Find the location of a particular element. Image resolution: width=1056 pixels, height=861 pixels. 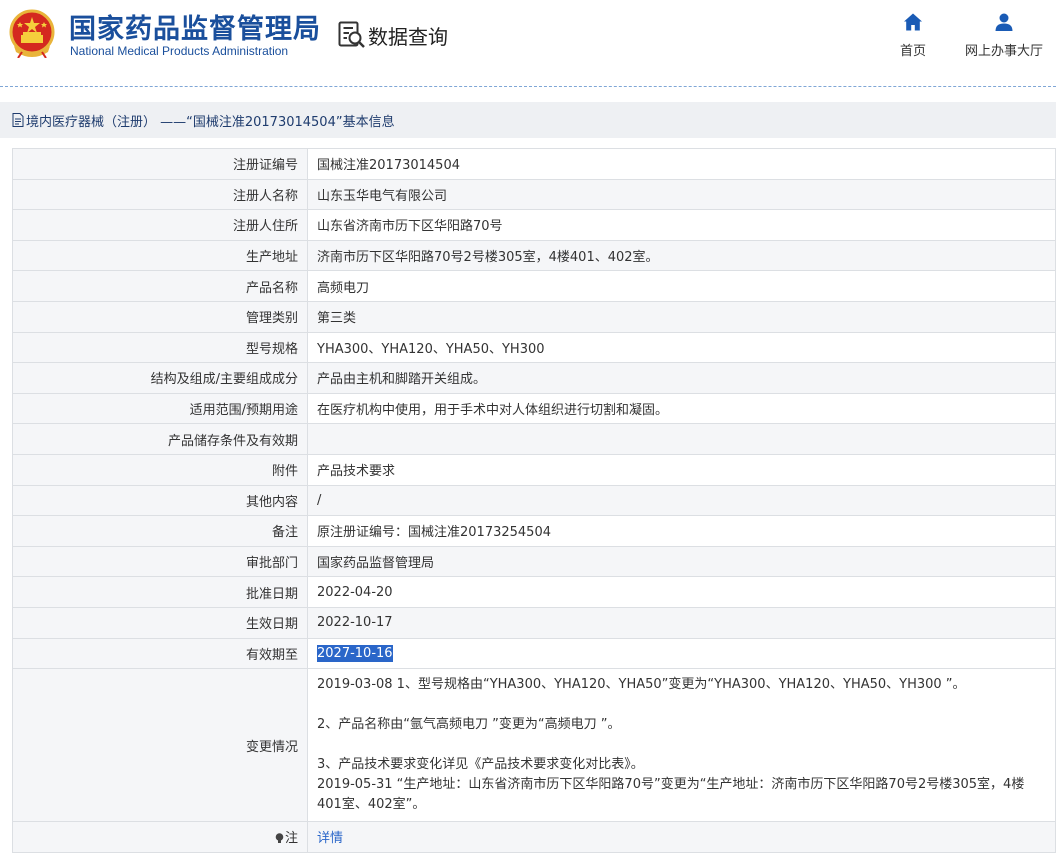

field-value: 高频电刀 is located at coordinates (681, 286).